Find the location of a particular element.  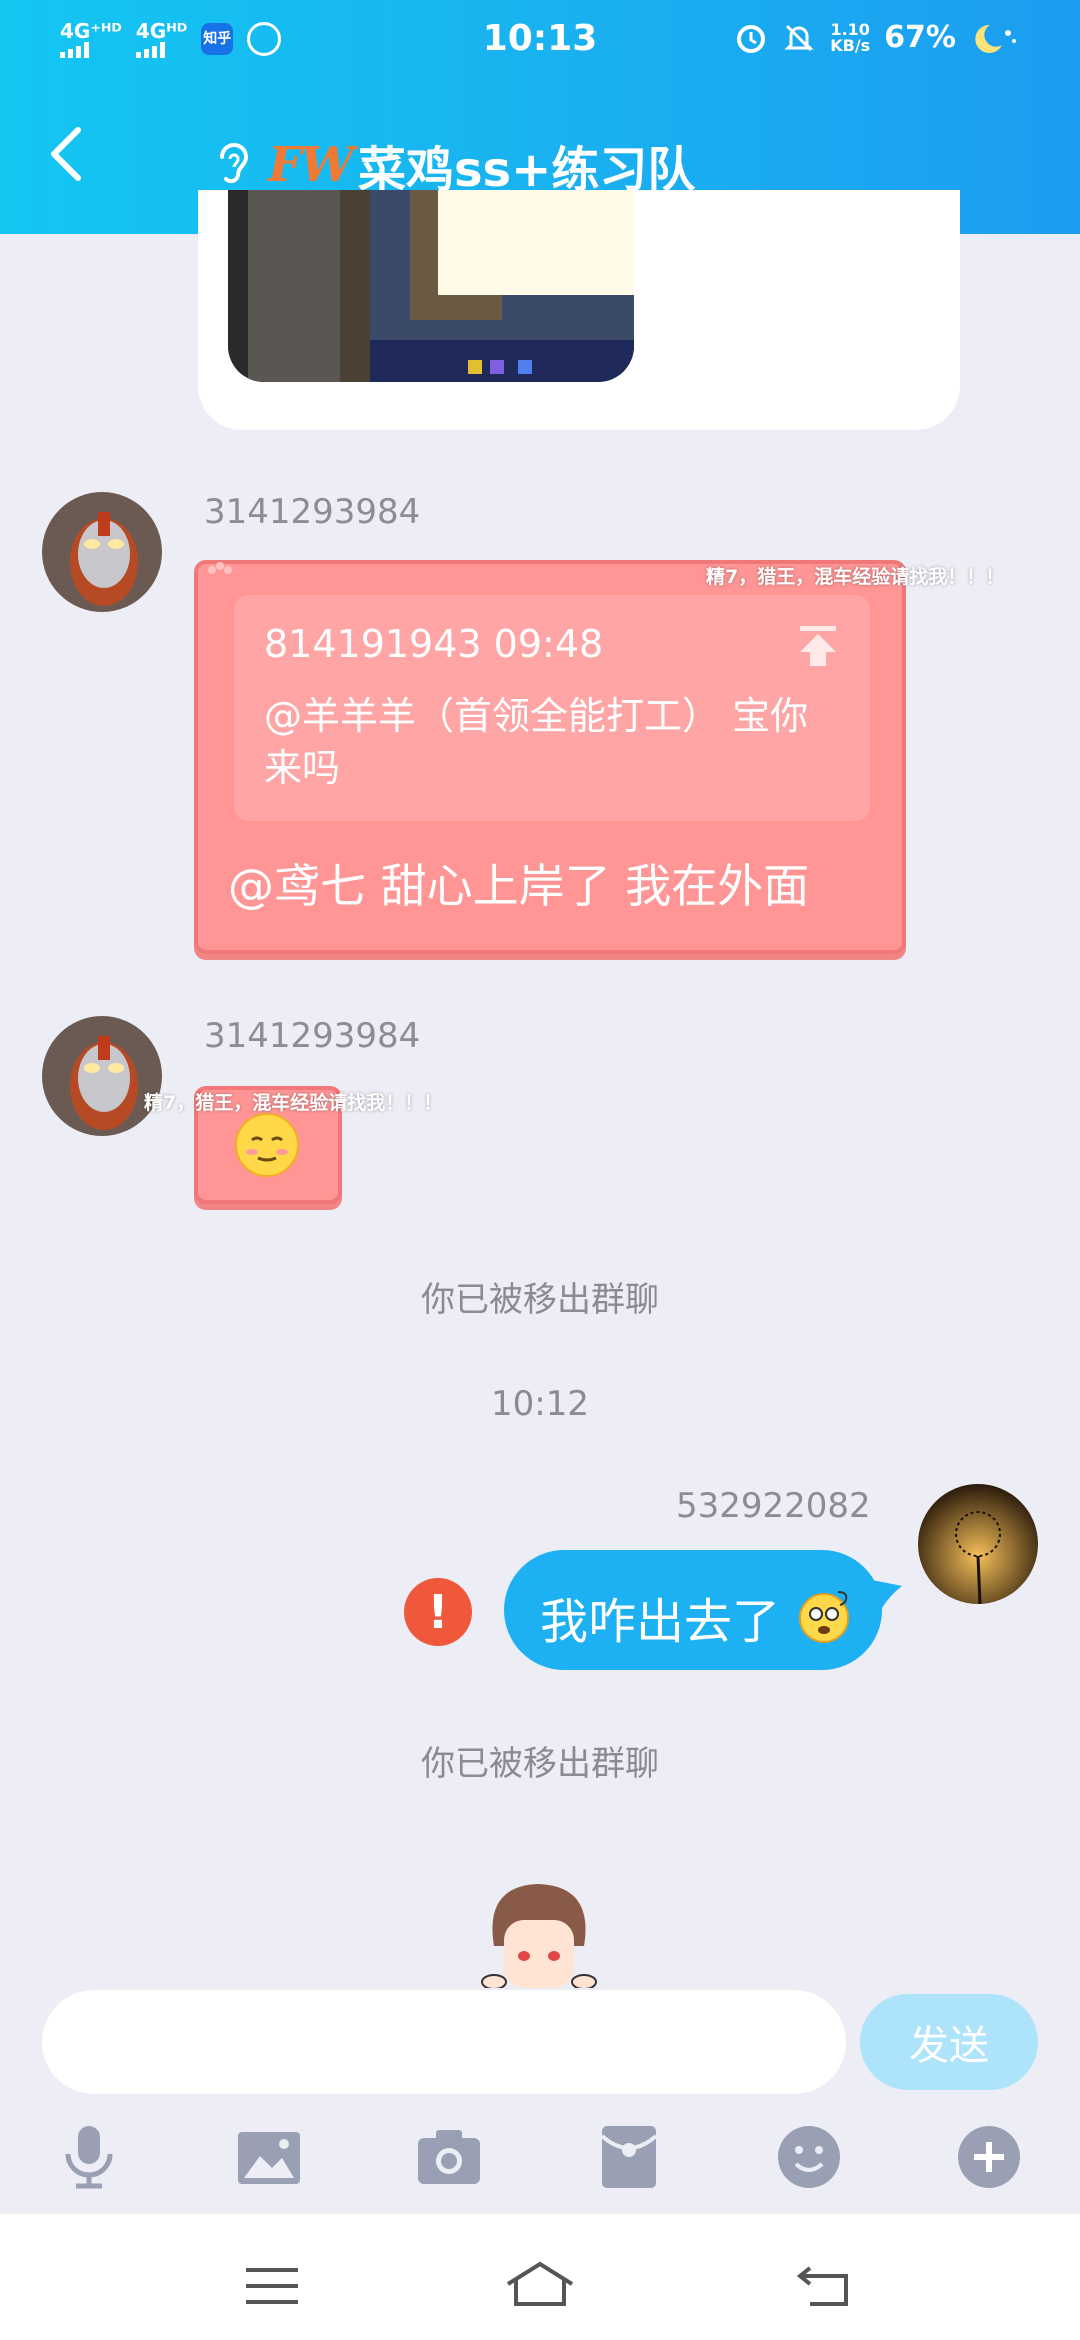

system-navigation-bar is located at coordinates (540, 2277).